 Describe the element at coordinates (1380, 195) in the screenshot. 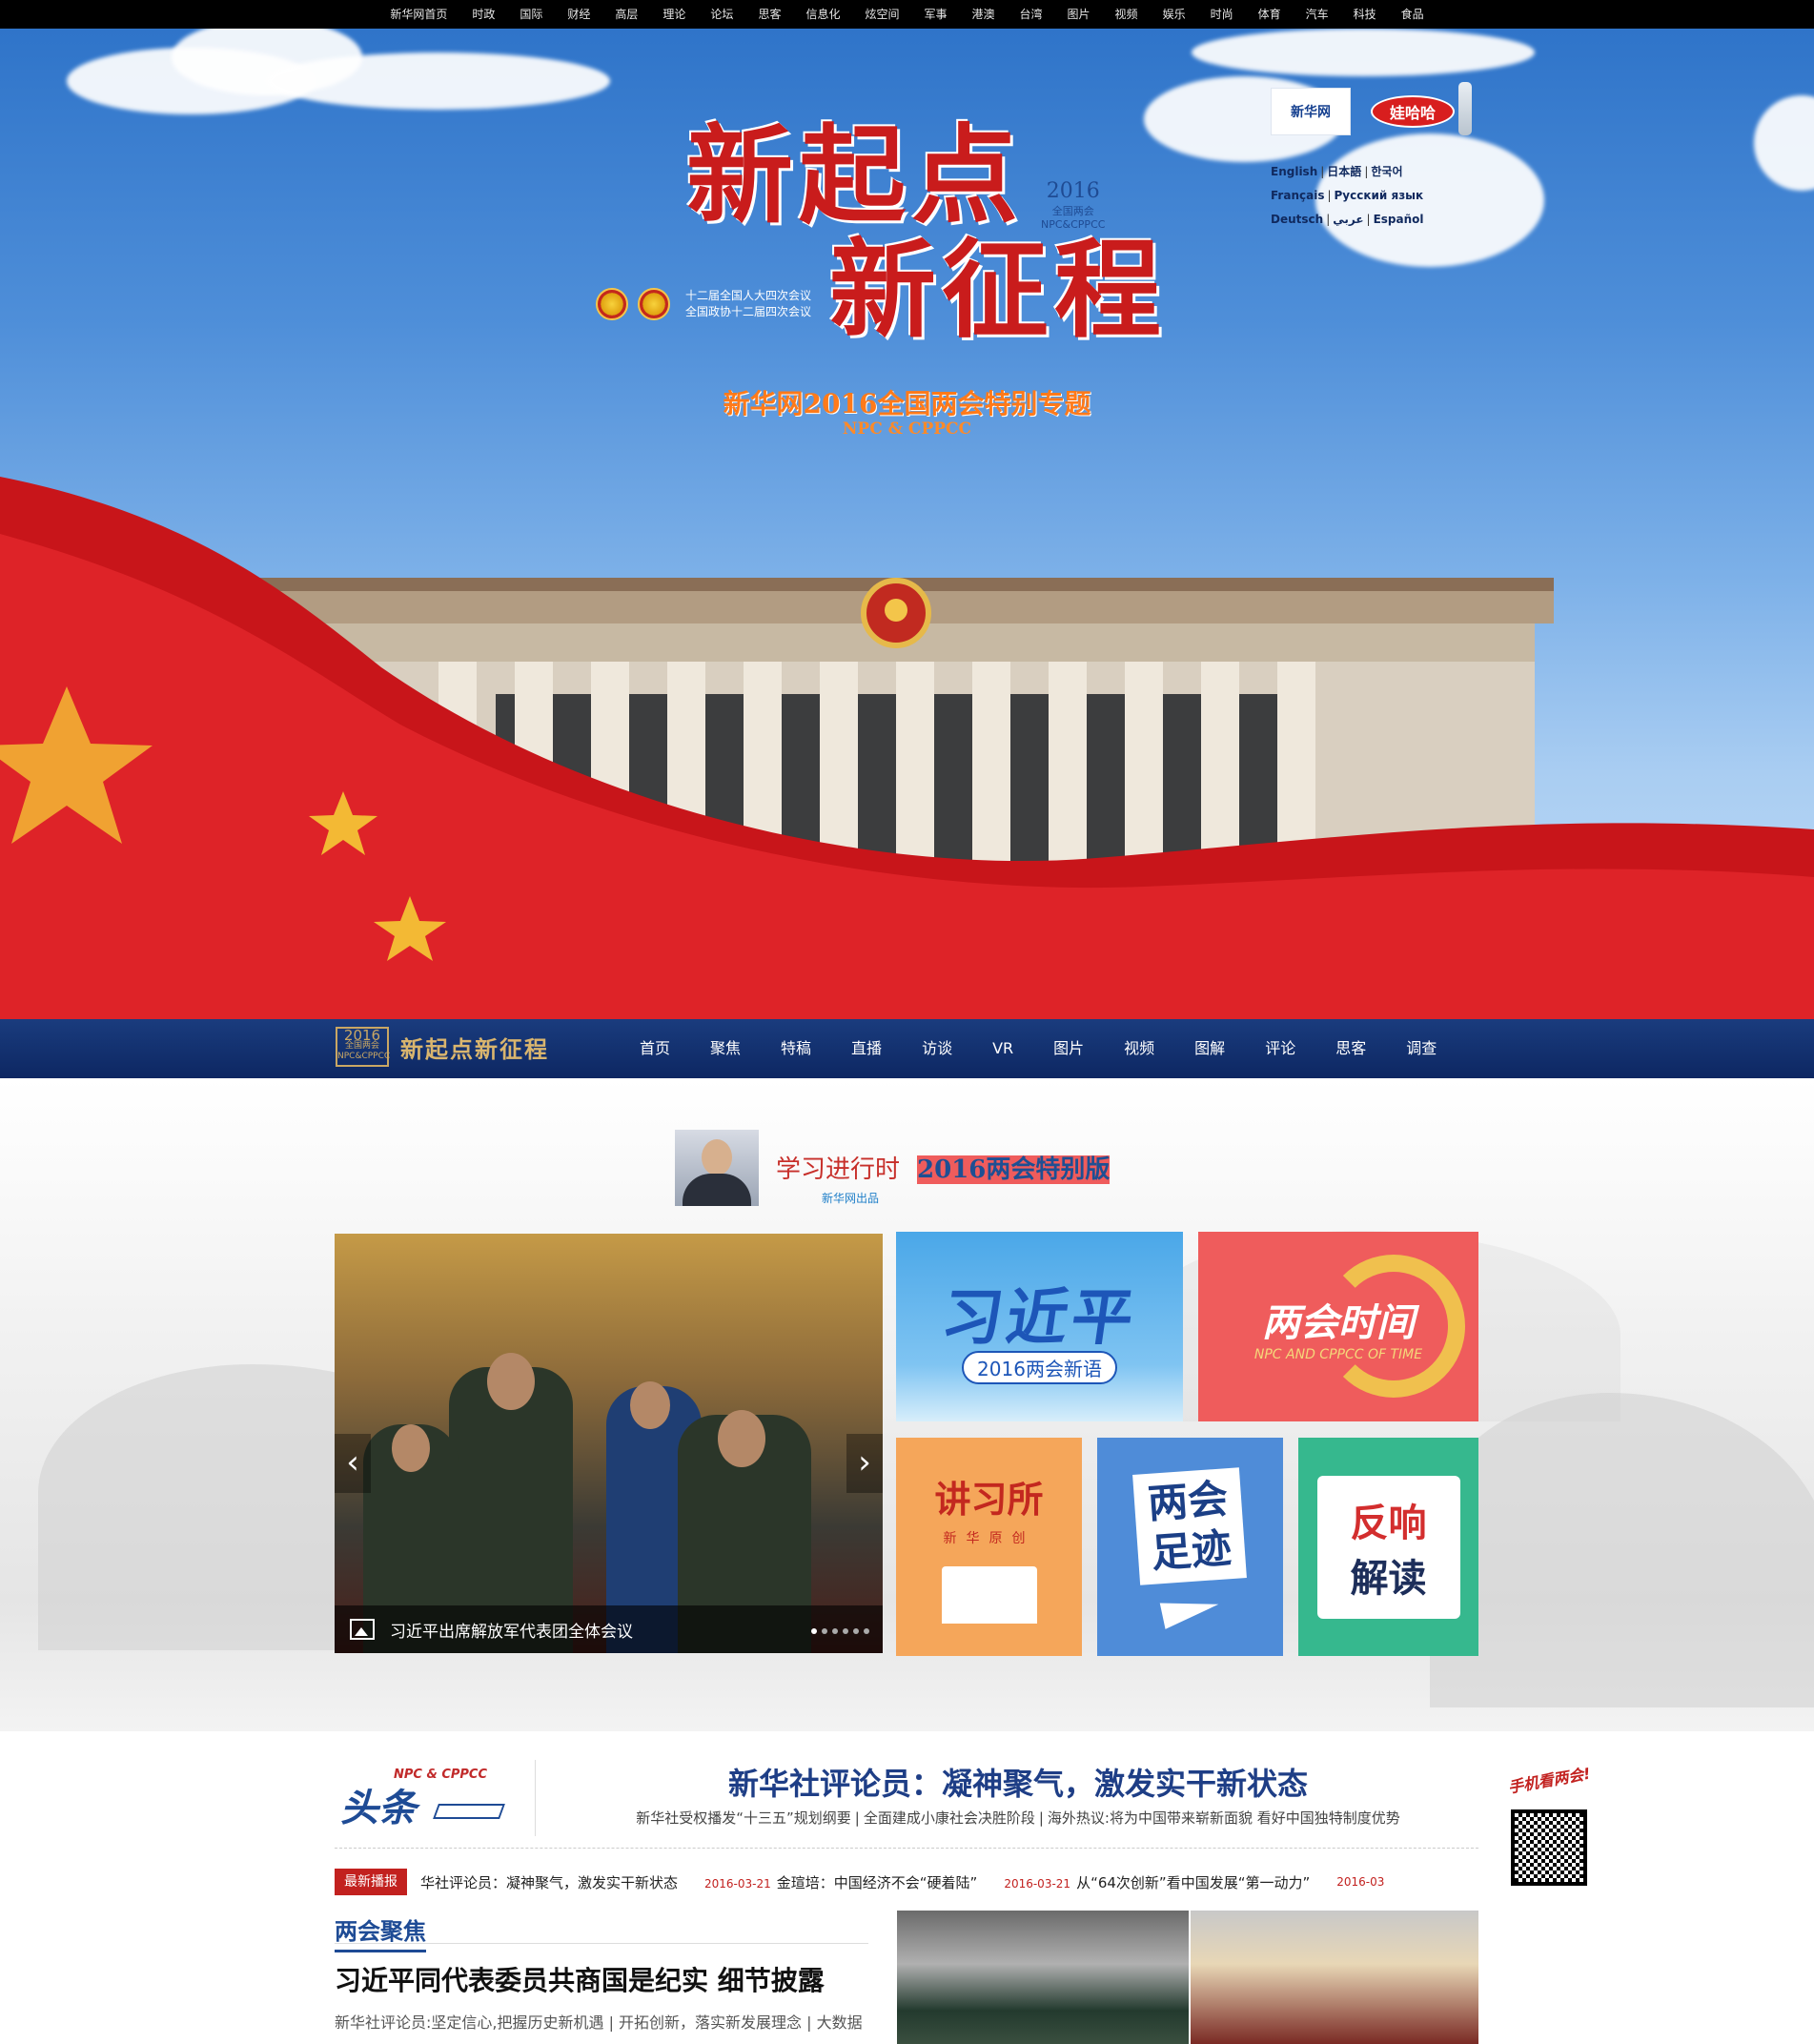

I see `language-link: Русский язык` at that location.